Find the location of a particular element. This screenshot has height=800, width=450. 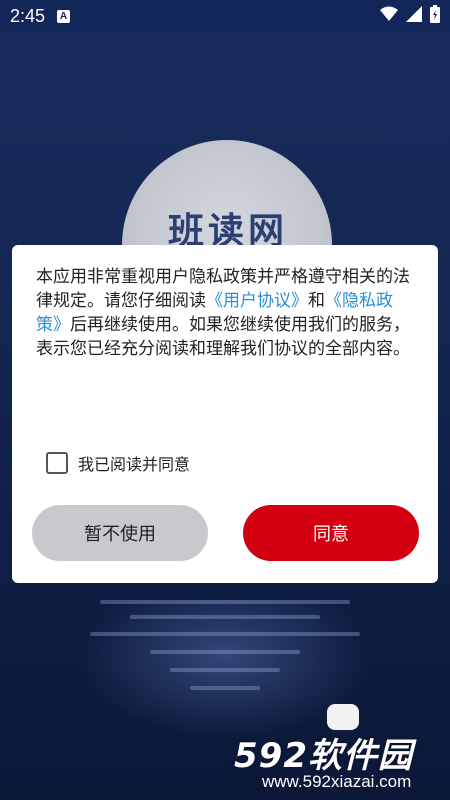

gamepad-mascot-icon is located at coordinates (343, 717).